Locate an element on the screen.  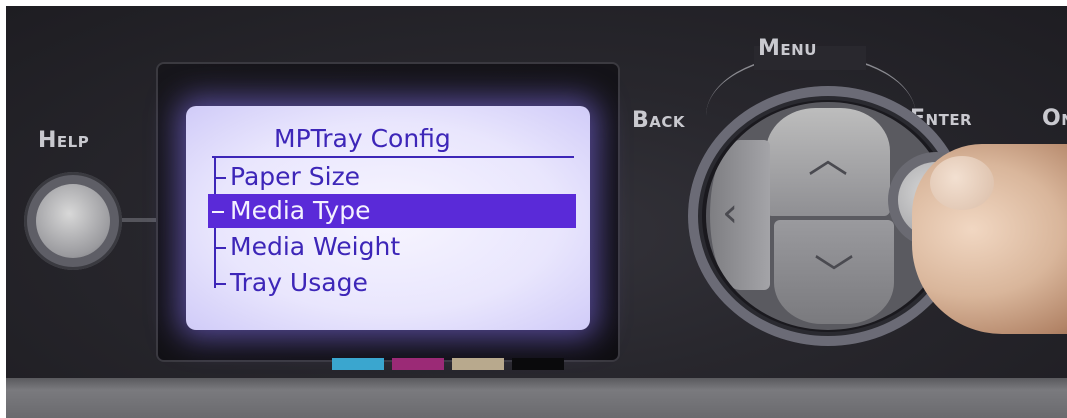
help-connector-line is located at coordinates (142, 220).